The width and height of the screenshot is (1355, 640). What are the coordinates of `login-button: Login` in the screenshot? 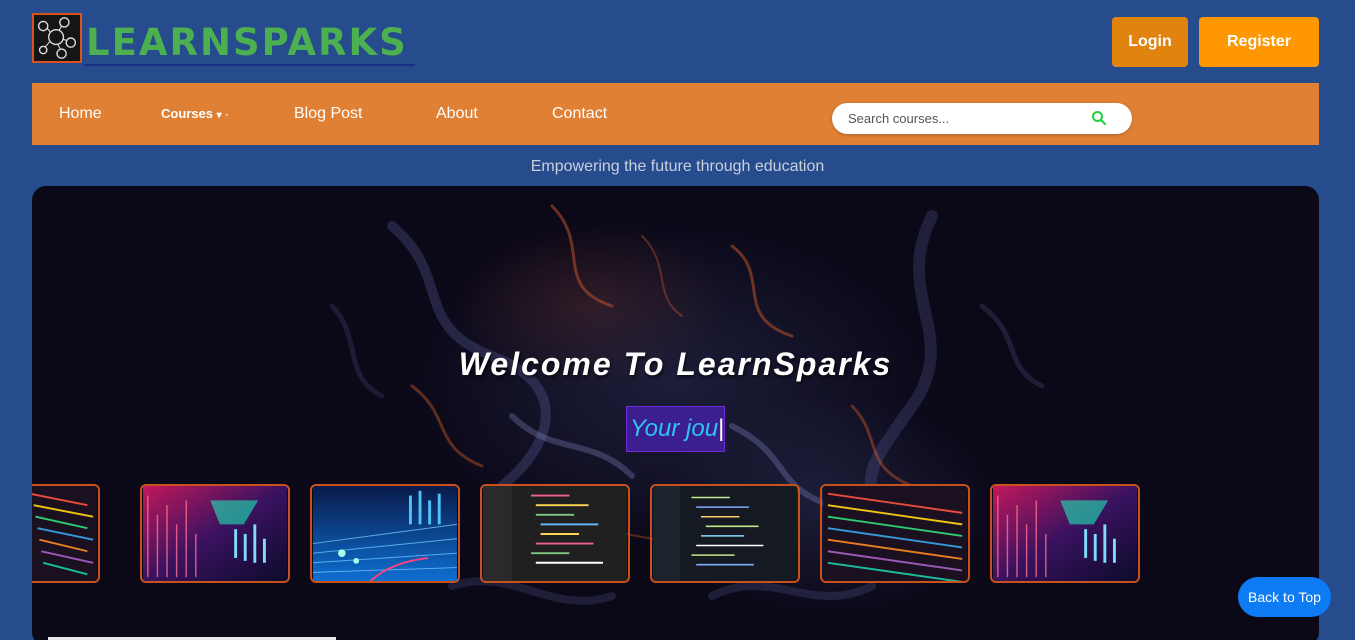 It's located at (1150, 42).